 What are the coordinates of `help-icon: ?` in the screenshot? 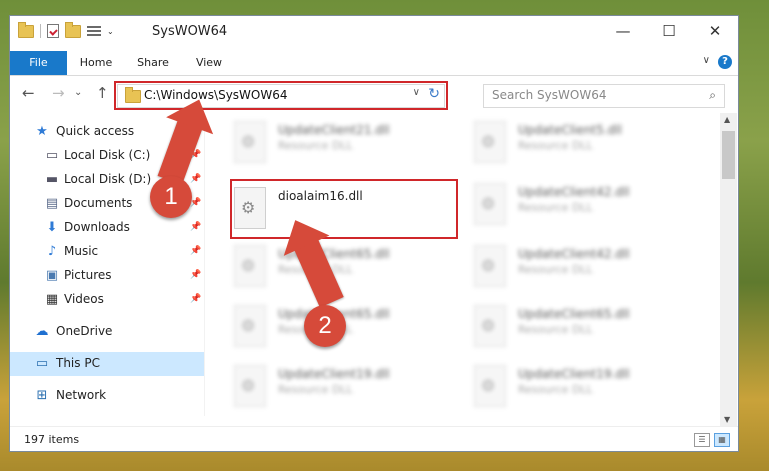 It's located at (725, 62).